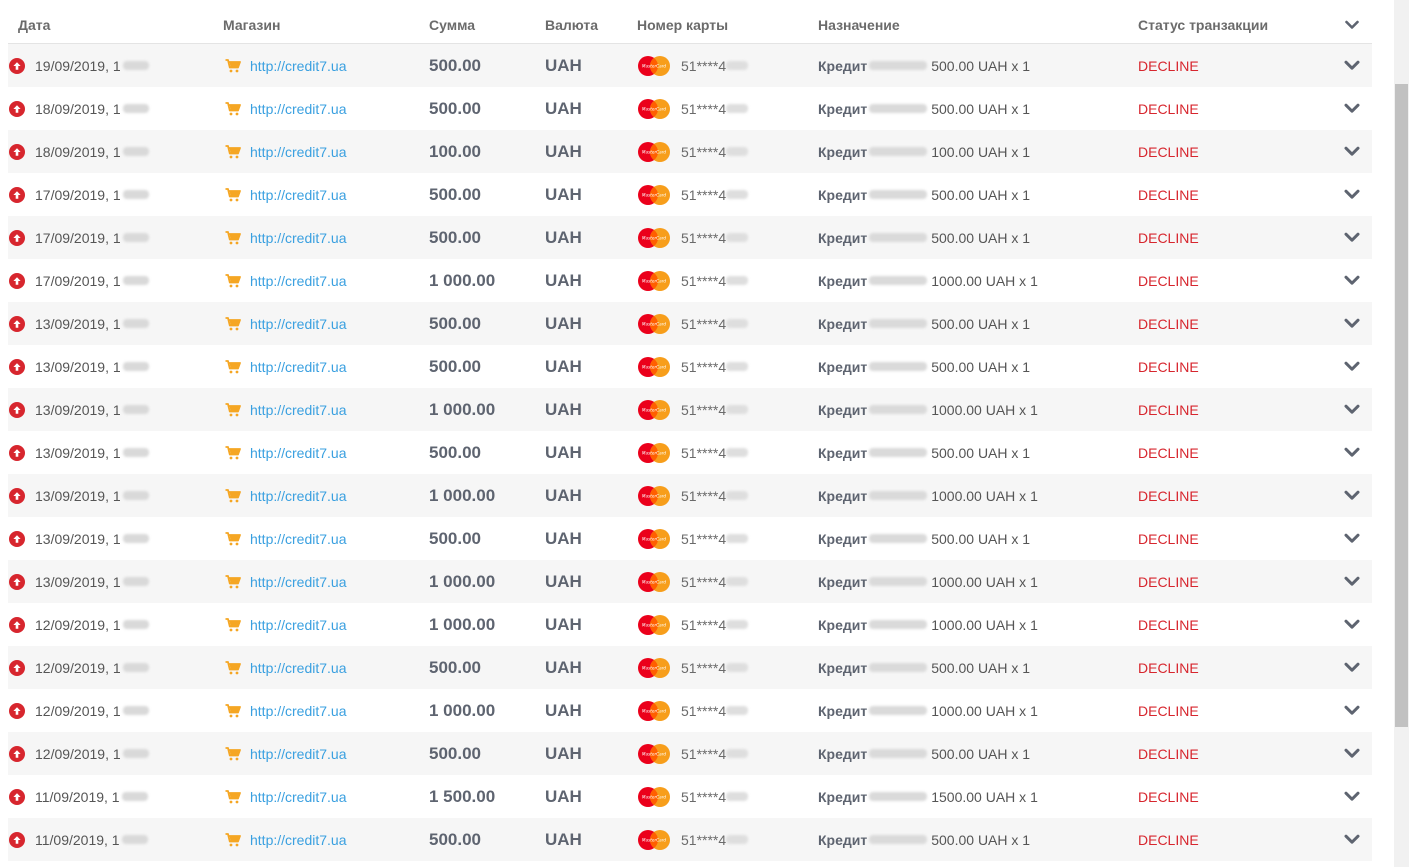  What do you see at coordinates (591, 25) in the screenshot?
I see `column-header-currency: Валюта` at bounding box center [591, 25].